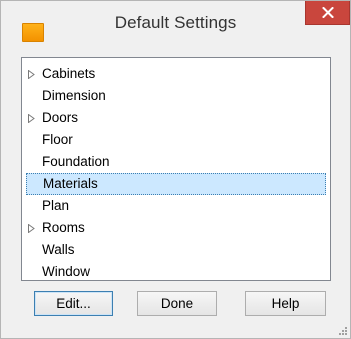 This screenshot has height=339, width=351. I want to click on dialog-title: Default Settings, so click(175, 22).